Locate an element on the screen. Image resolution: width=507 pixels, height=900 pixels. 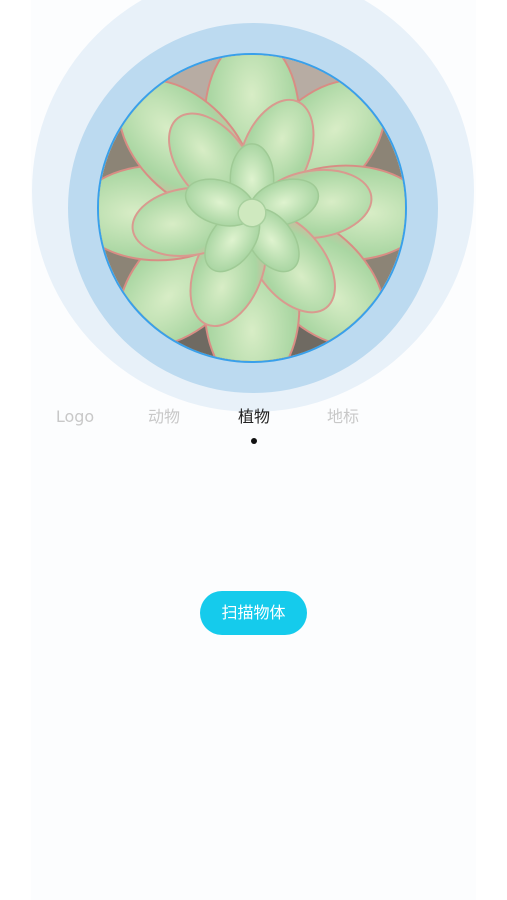
tab-landmark: 地标 is located at coordinates (343, 417).